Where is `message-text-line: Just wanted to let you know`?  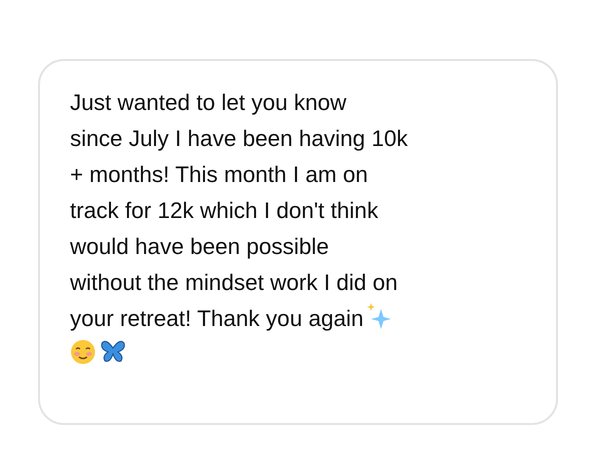 message-text-line: Just wanted to let you know is located at coordinates (208, 103).